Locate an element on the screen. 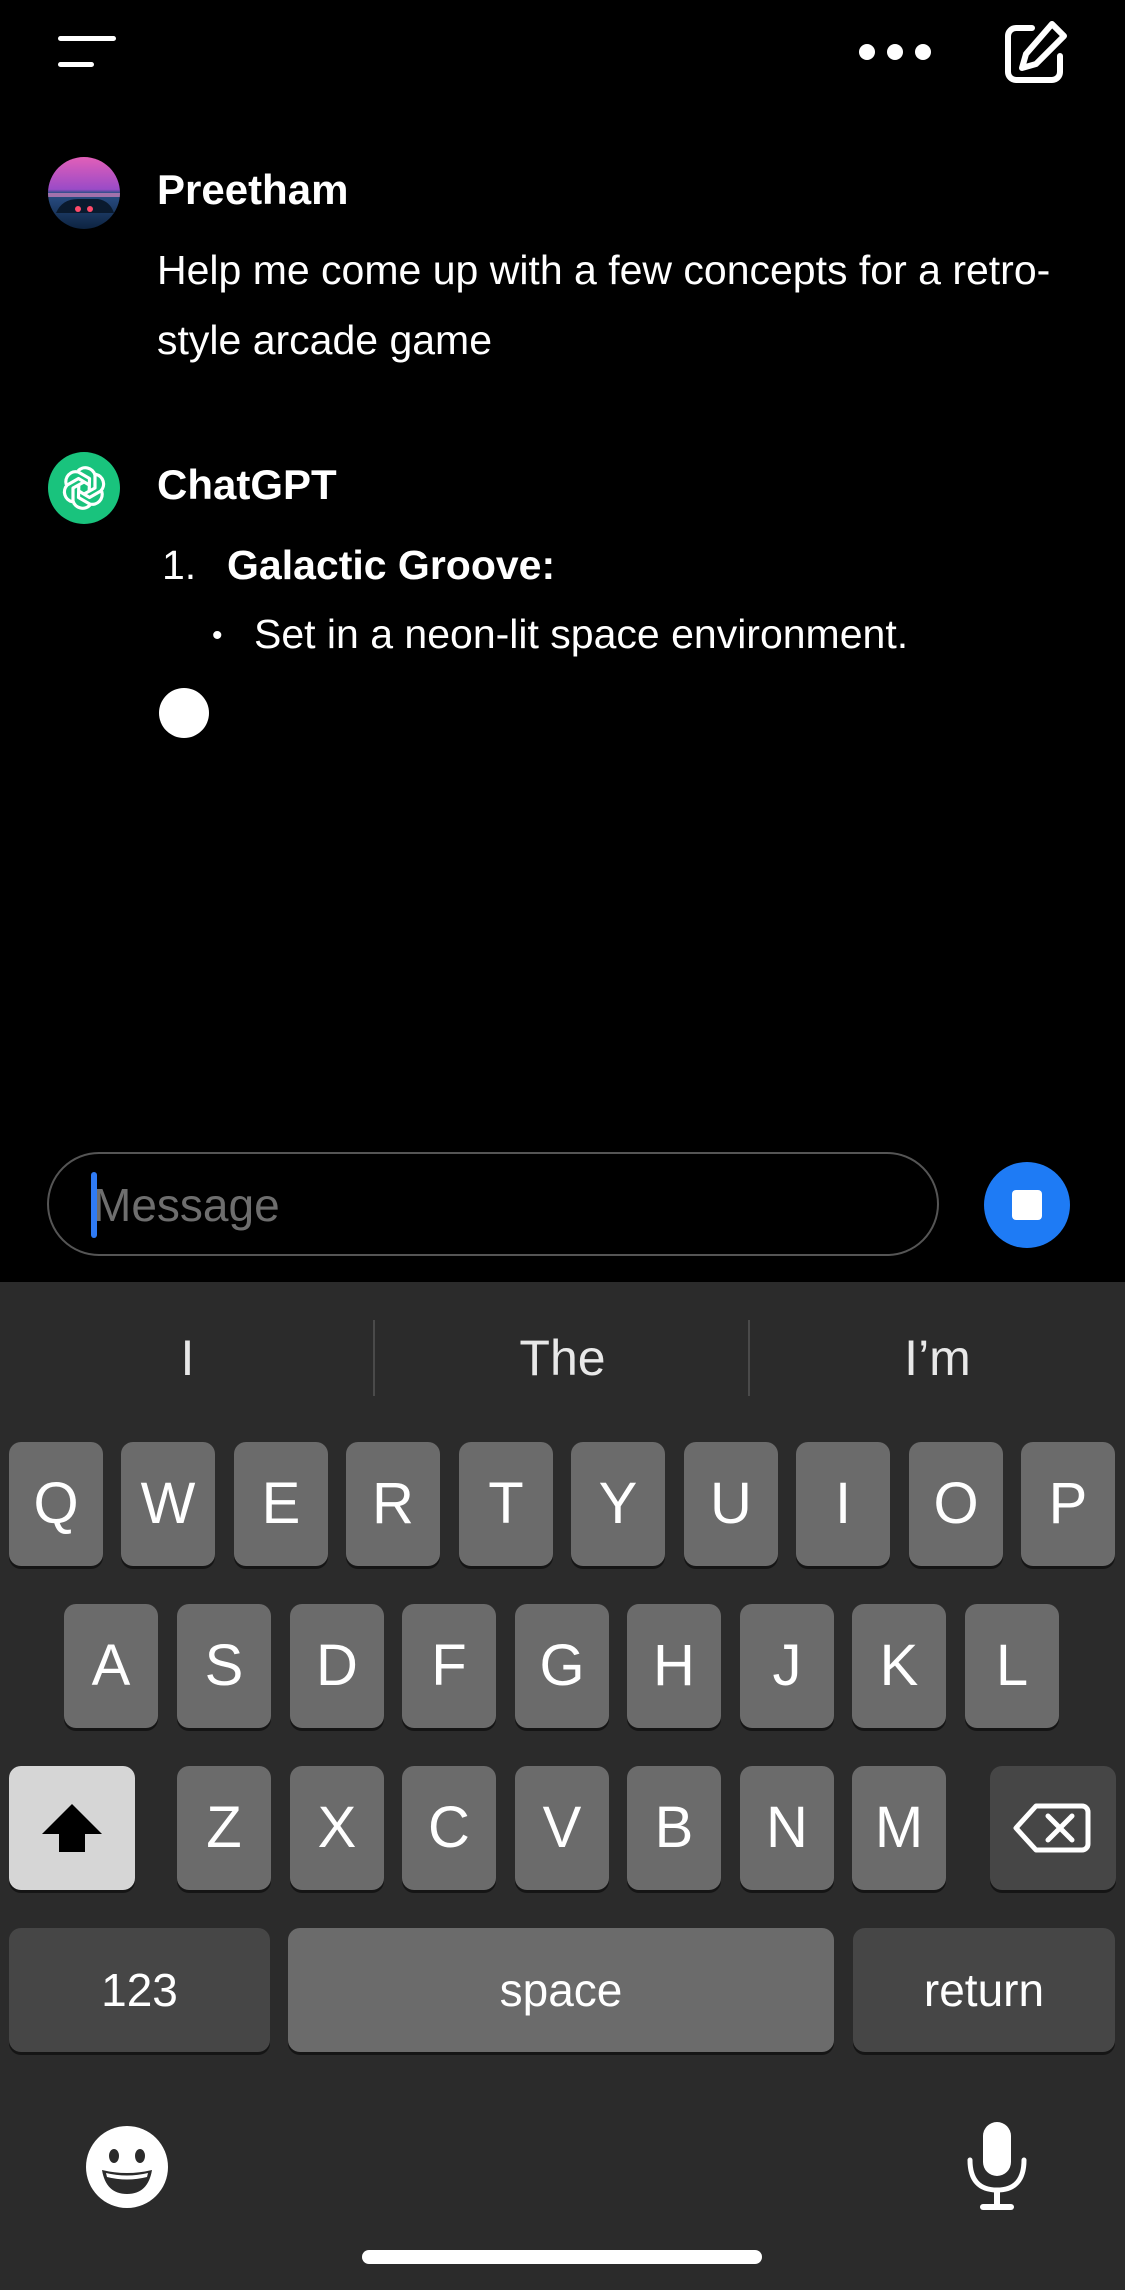 The height and width of the screenshot is (2290, 1125). key-q: Q is located at coordinates (56, 1504).